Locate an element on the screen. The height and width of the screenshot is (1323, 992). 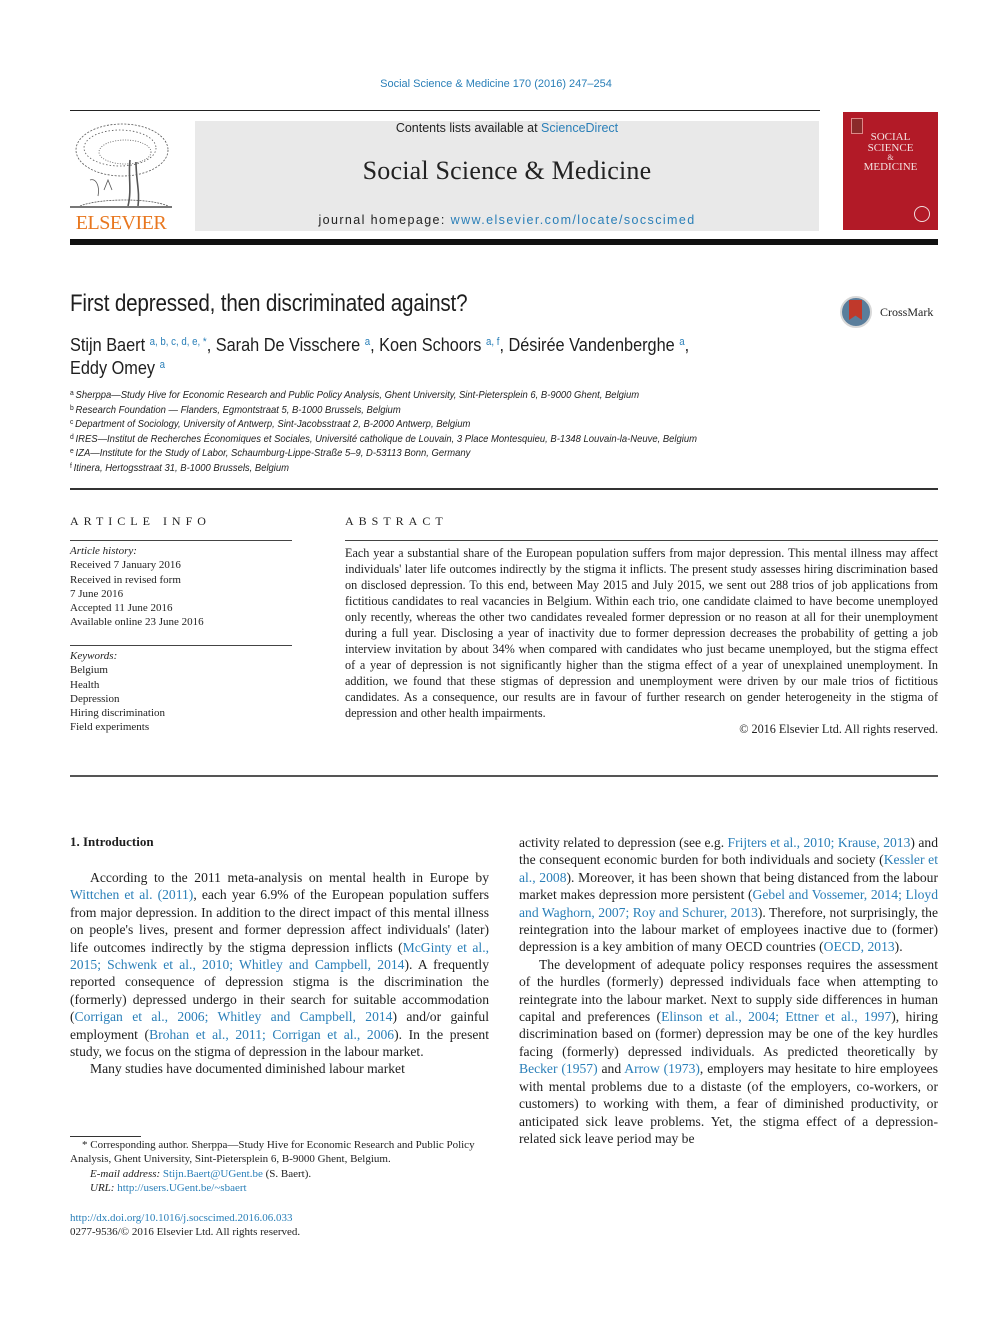
author-affiliation-refs: a is located at coordinates (162, 365).